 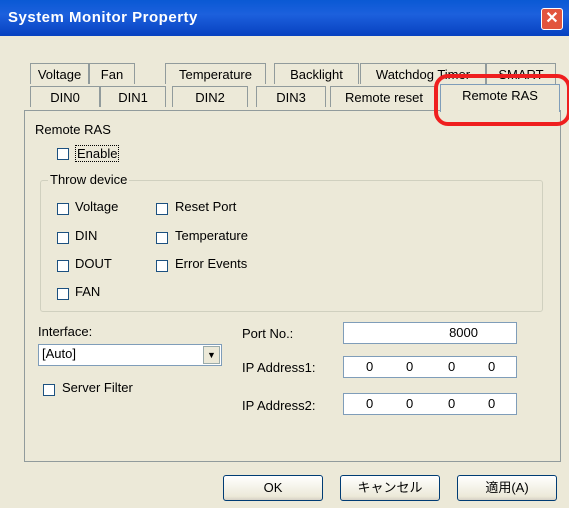 I want to click on ip1-octet-1: 0, so click(x=370, y=366).